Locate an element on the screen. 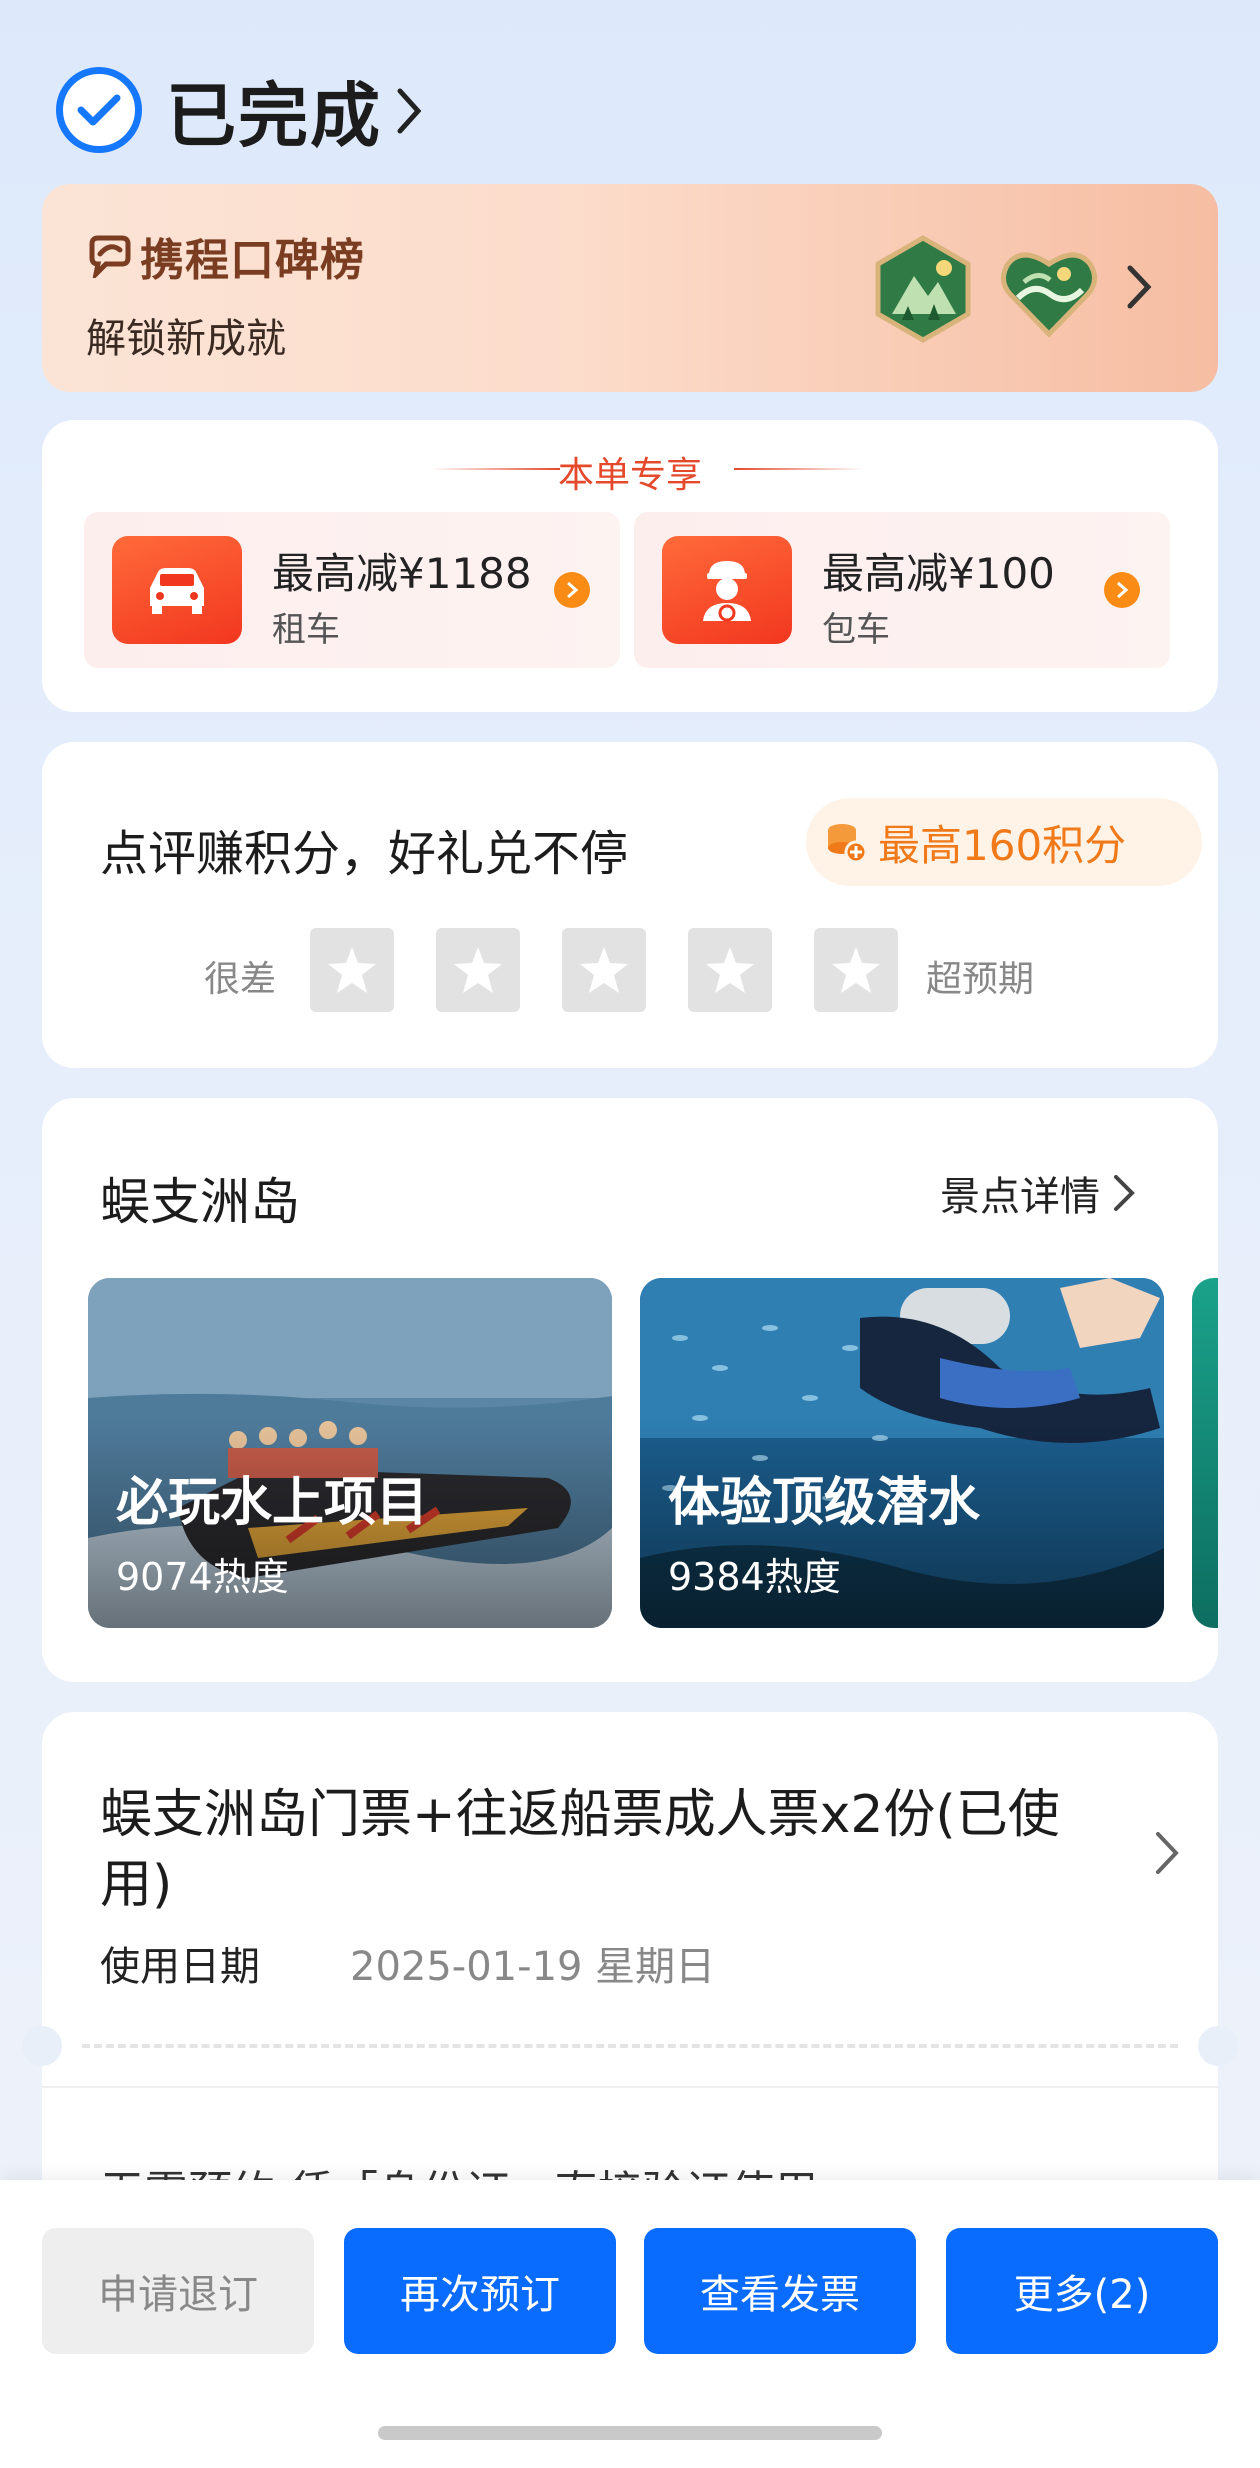 The width and height of the screenshot is (1260, 2468). order-status-header: 已完成 is located at coordinates (239, 110).